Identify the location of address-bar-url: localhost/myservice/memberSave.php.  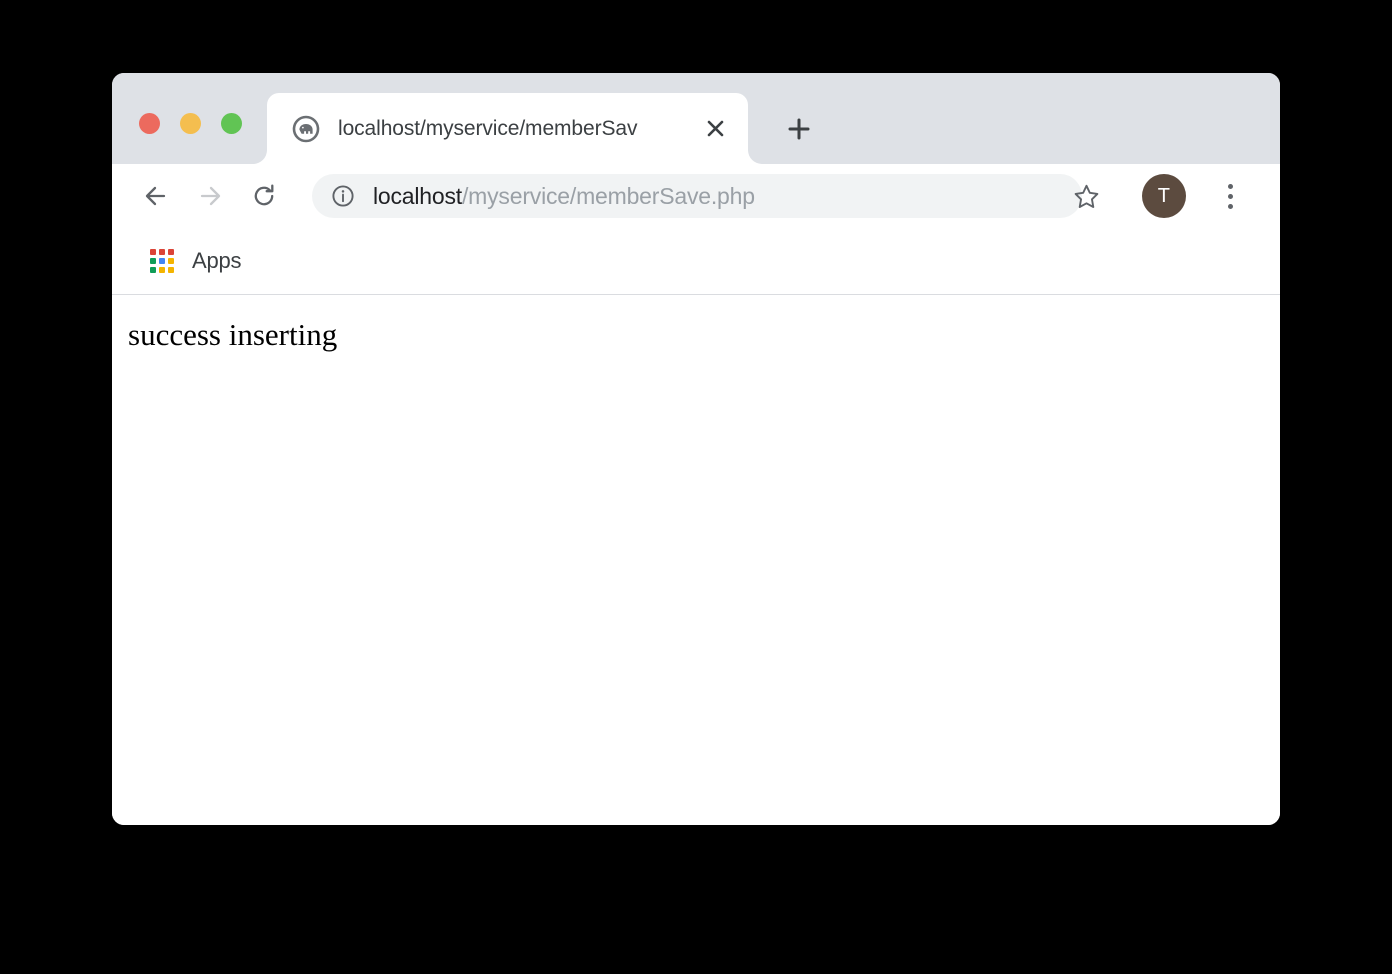
(564, 196).